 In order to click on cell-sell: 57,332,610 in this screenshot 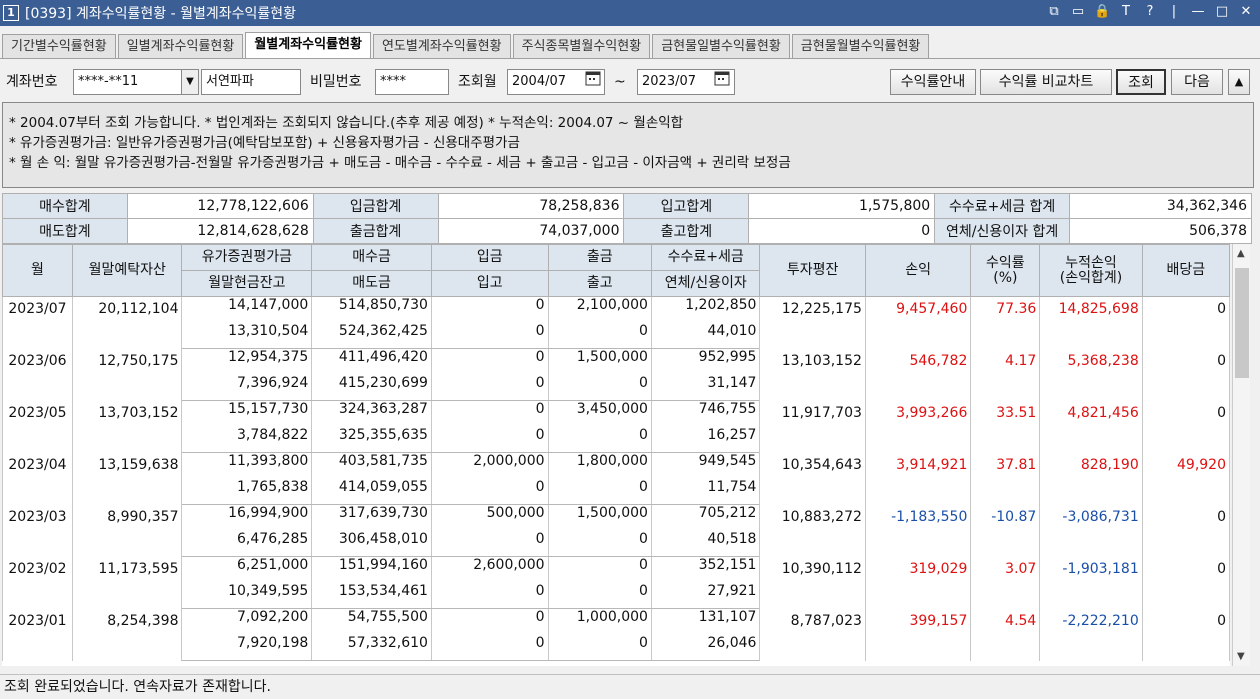, I will do `click(371, 647)`.